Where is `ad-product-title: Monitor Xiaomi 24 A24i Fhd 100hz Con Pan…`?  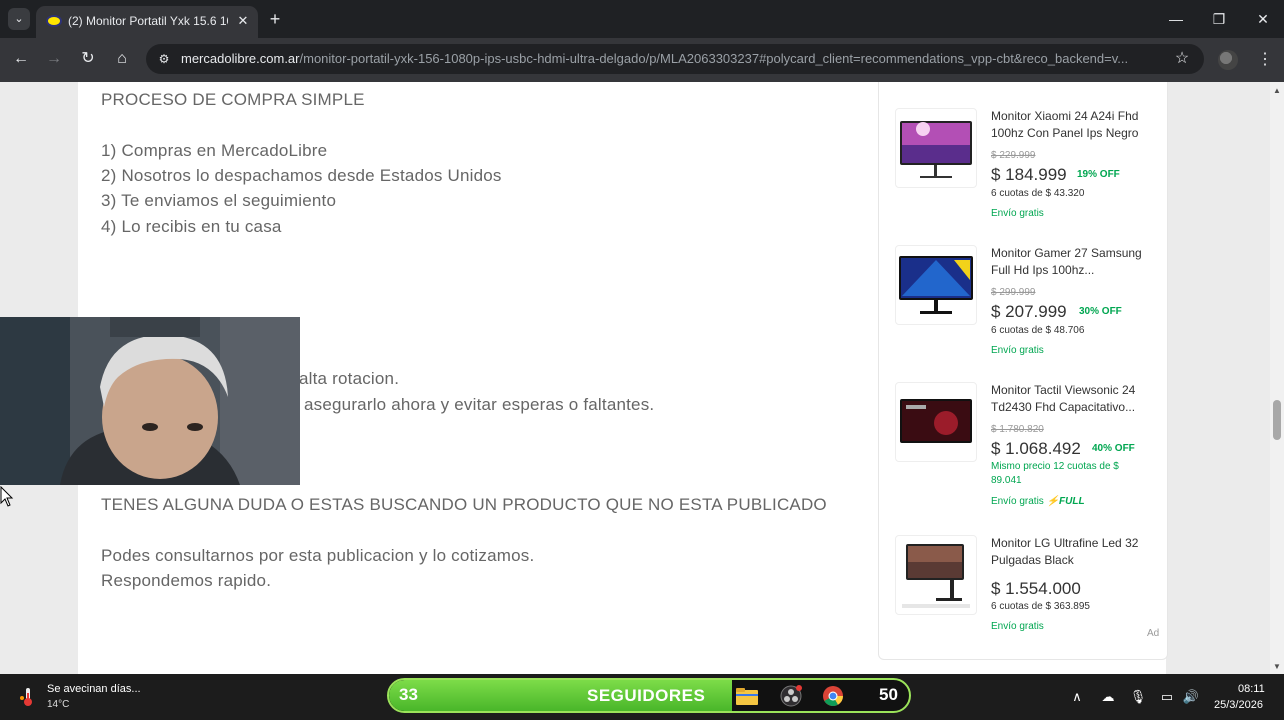
ad-product-title: Monitor Xiaomi 24 A24i Fhd 100hz Con Pan… is located at coordinates (1076, 125).